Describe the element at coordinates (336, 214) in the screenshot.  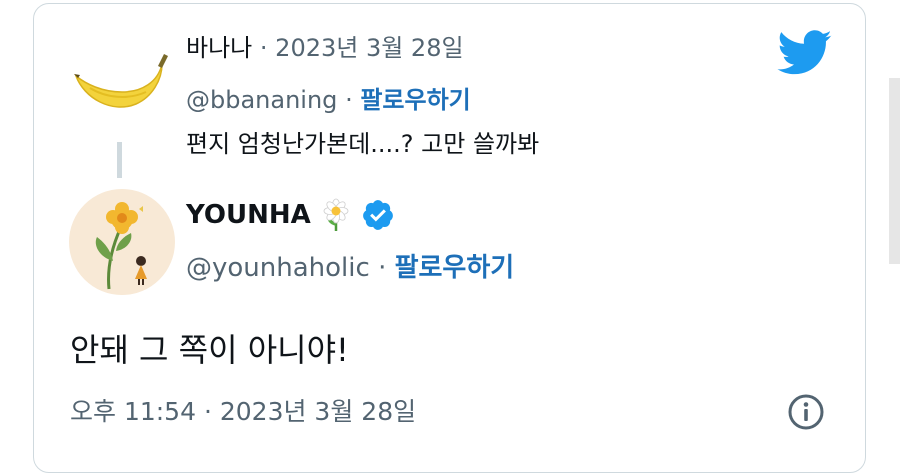
I see `daisy-icon` at that location.